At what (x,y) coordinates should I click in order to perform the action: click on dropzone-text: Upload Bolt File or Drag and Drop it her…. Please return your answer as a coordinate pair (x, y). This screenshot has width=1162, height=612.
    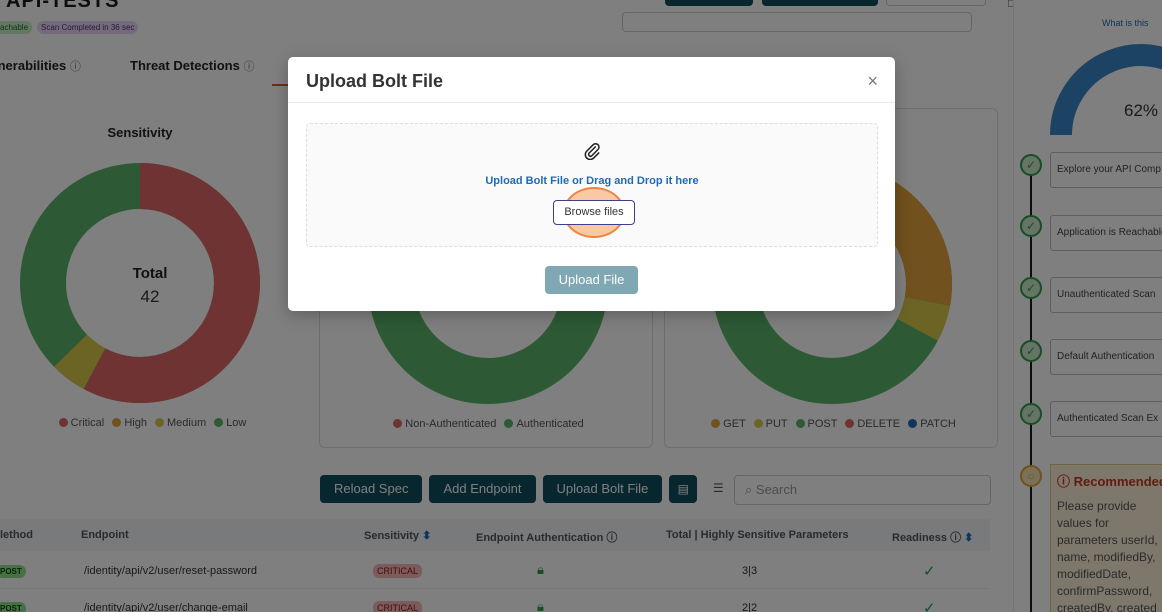
    Looking at the image, I should click on (592, 181).